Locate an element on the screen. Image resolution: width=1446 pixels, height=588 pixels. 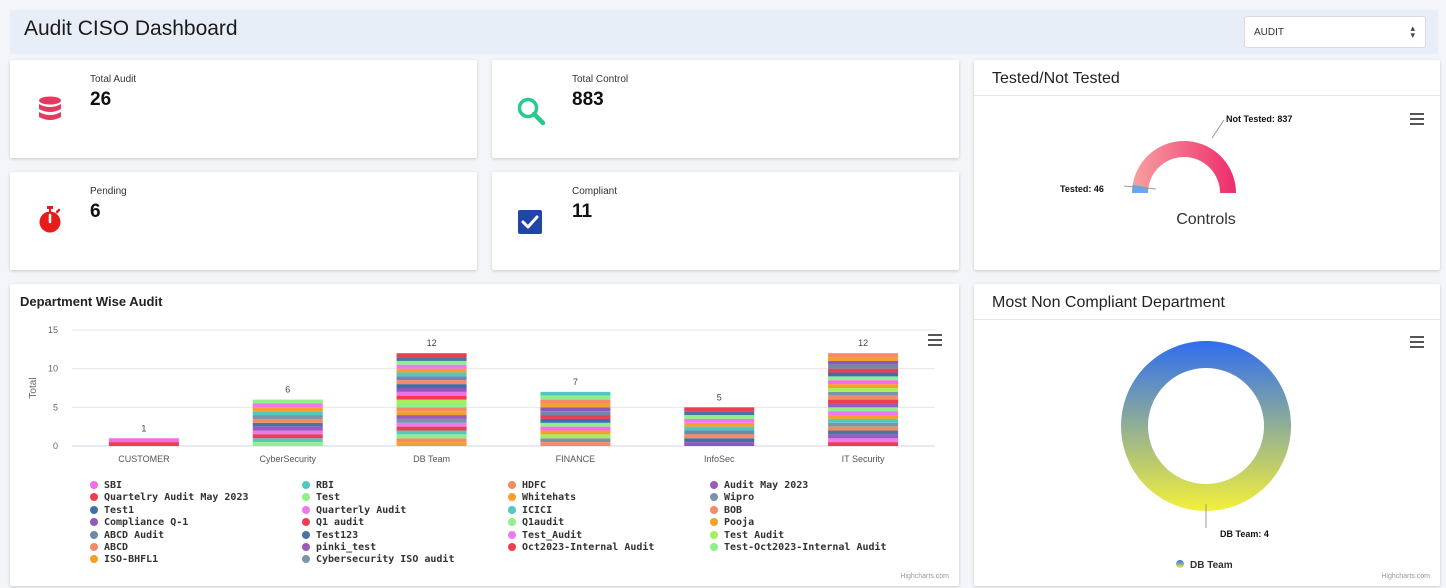
legend-item: ICICI is located at coordinates (581, 511).